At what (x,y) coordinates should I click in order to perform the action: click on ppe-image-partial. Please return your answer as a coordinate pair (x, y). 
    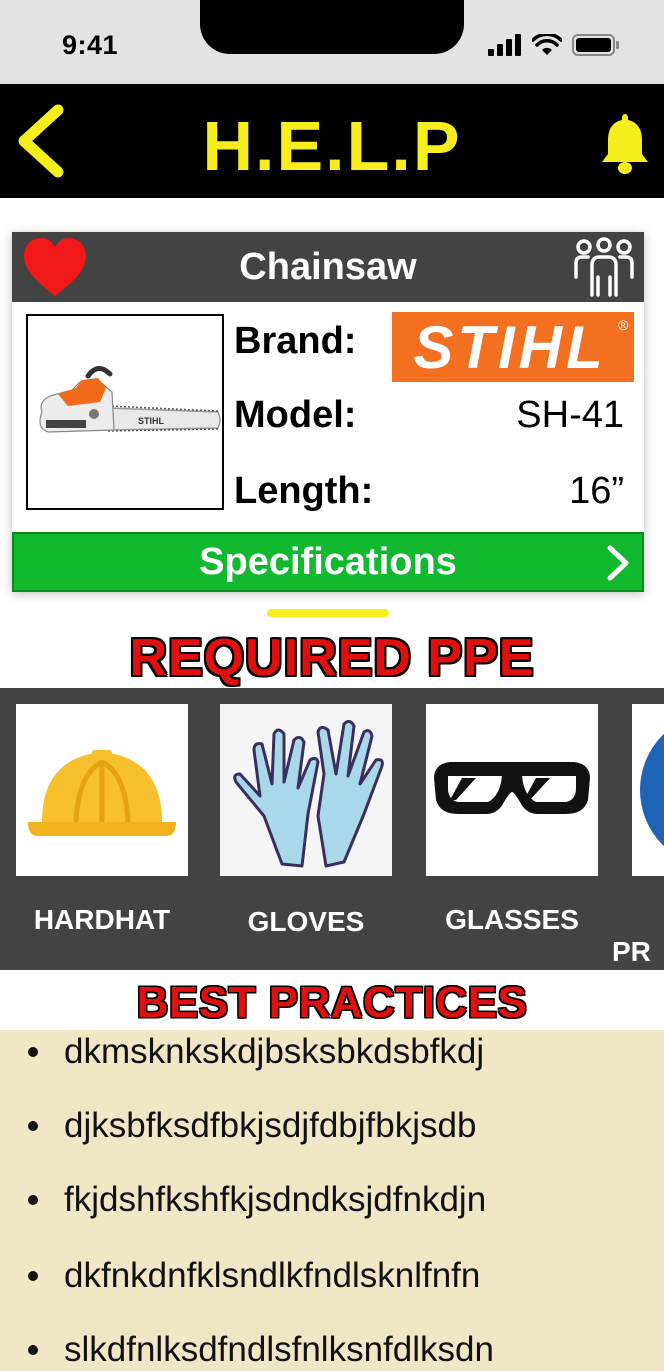
    Looking at the image, I should click on (648, 790).